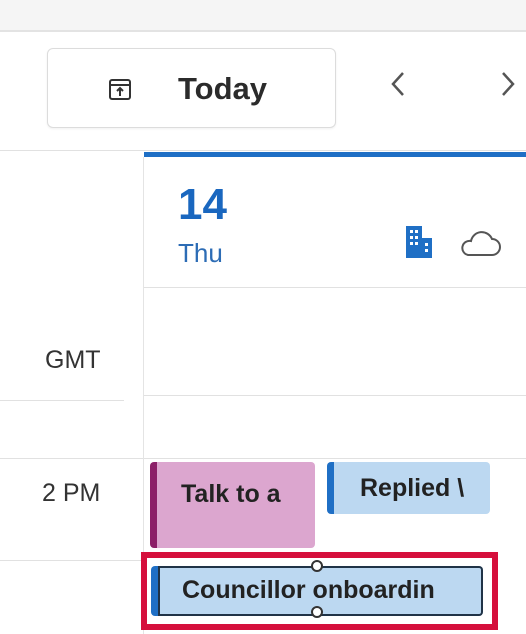 The height and width of the screenshot is (634, 526). What do you see at coordinates (72, 560) in the screenshot?
I see `half-hour-line` at bounding box center [72, 560].